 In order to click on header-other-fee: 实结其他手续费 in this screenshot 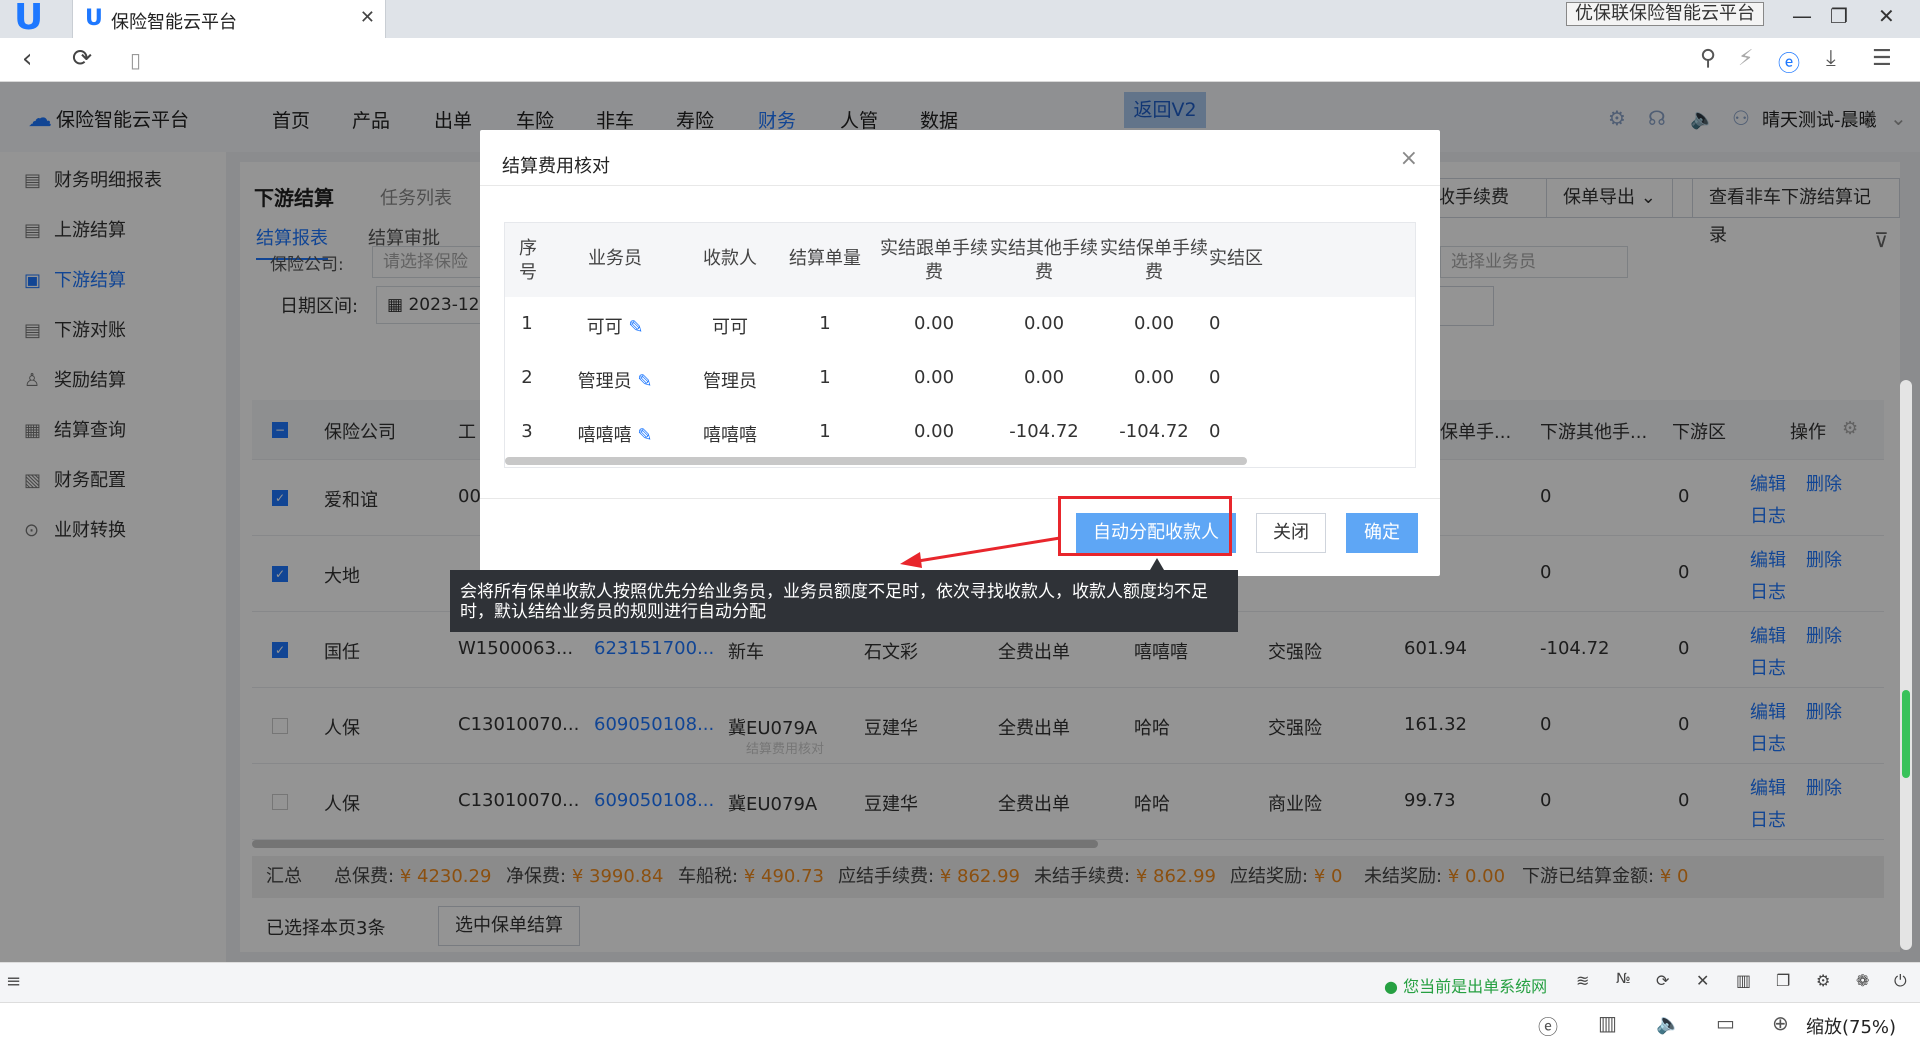, I will do `click(1044, 260)`.